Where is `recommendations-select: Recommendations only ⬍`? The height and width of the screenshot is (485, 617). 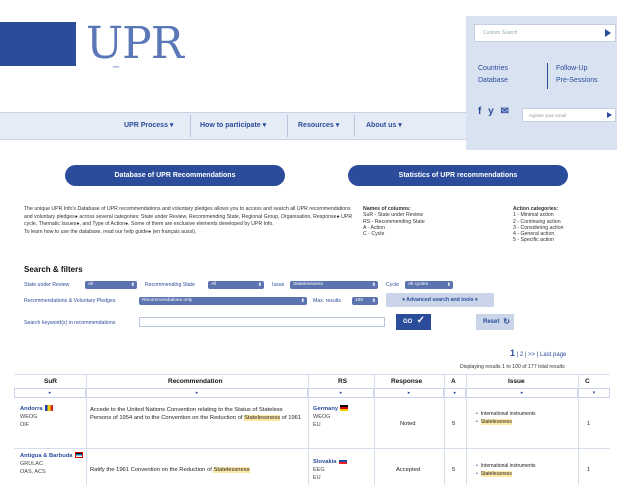
recommendations-select: Recommendations only ⬍ is located at coordinates (223, 301).